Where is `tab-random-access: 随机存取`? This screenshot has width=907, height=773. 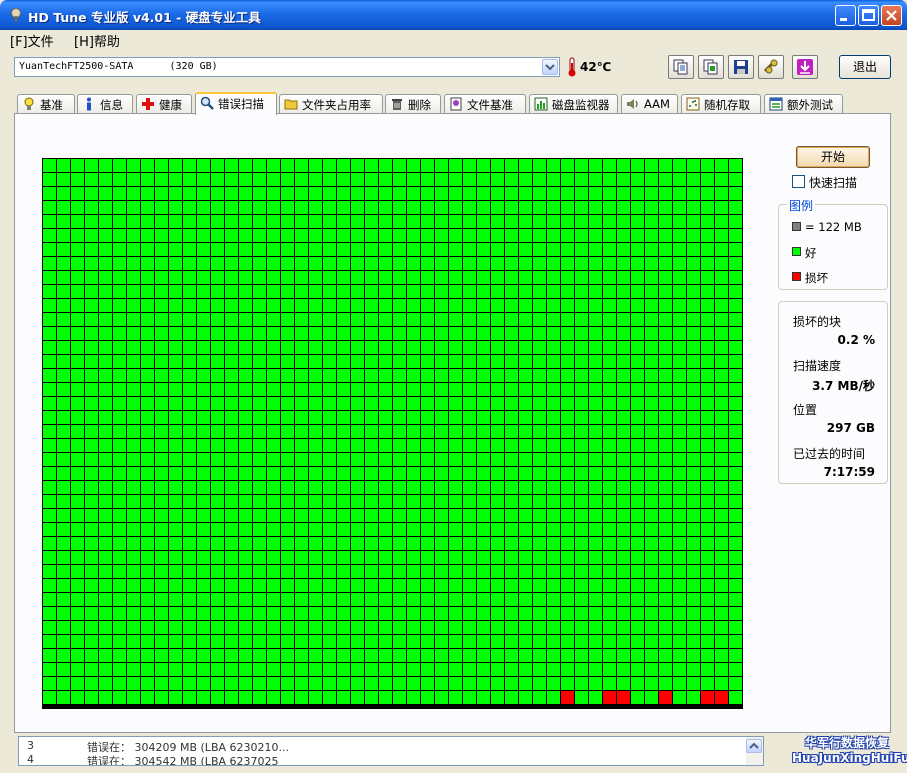
tab-random-access: 随机存取 is located at coordinates (721, 104).